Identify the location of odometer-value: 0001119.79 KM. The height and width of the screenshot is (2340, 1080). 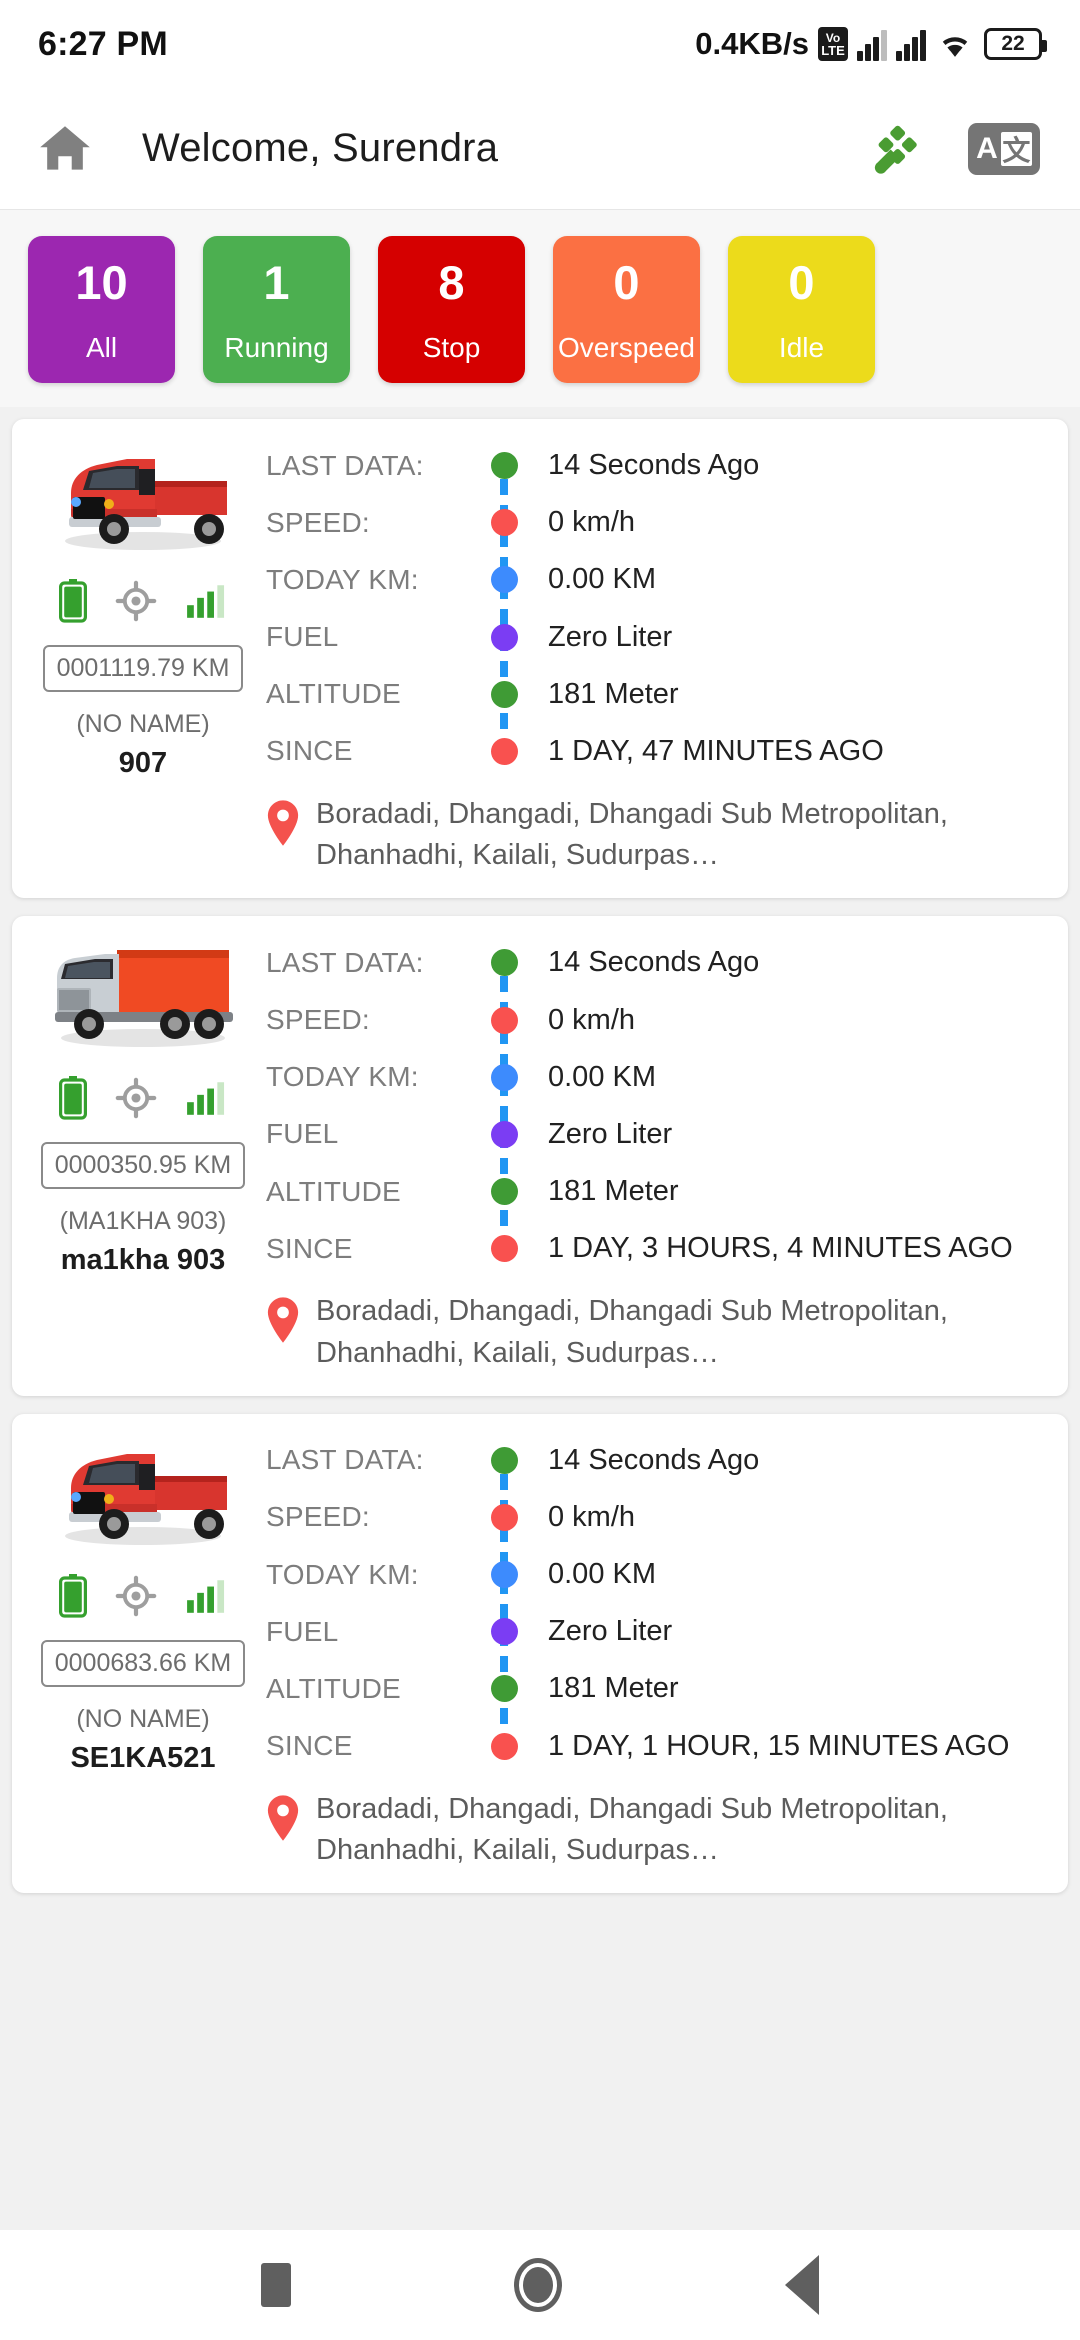
(143, 668).